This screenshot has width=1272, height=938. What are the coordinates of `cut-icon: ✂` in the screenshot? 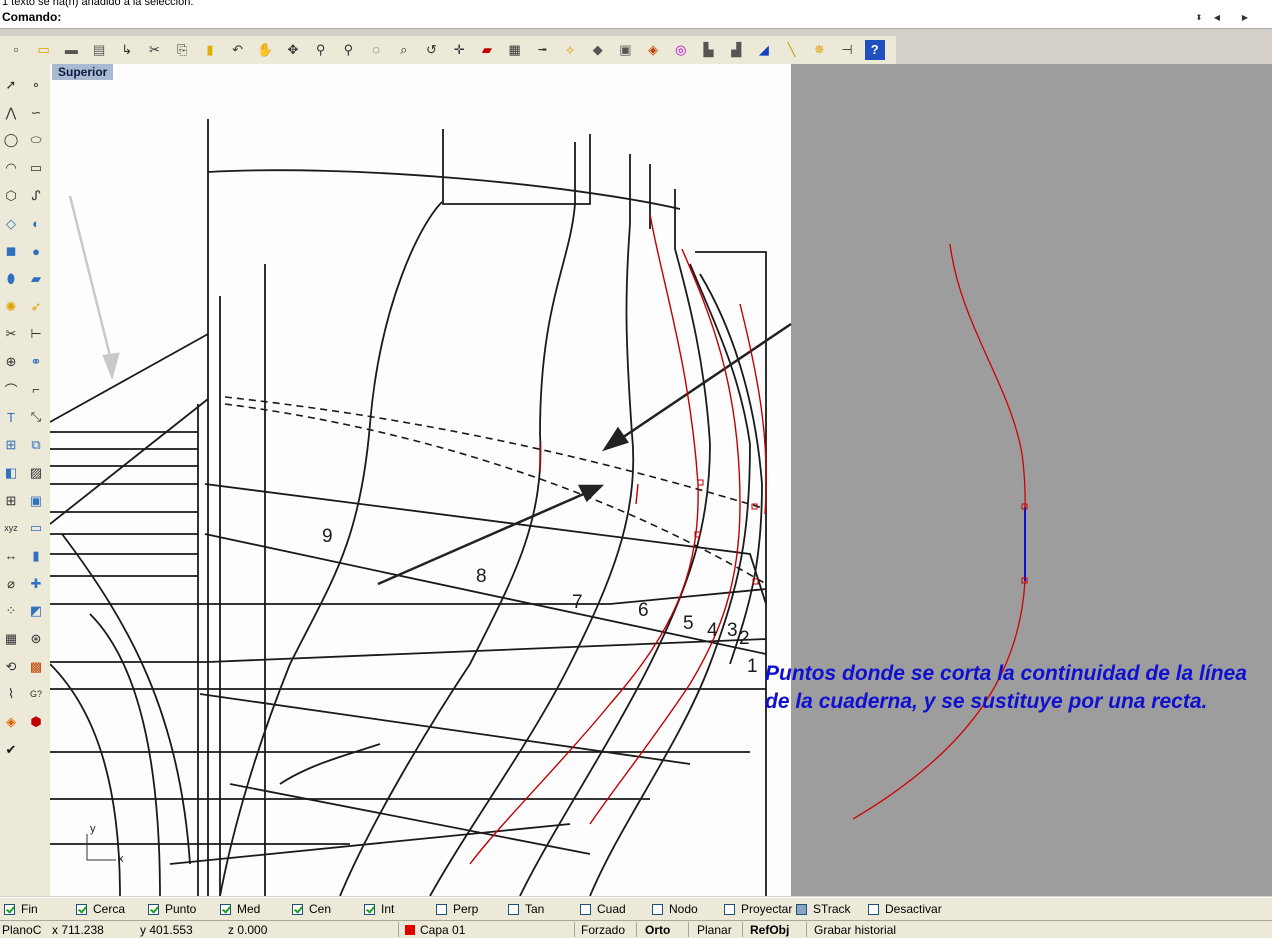 It's located at (155, 50).